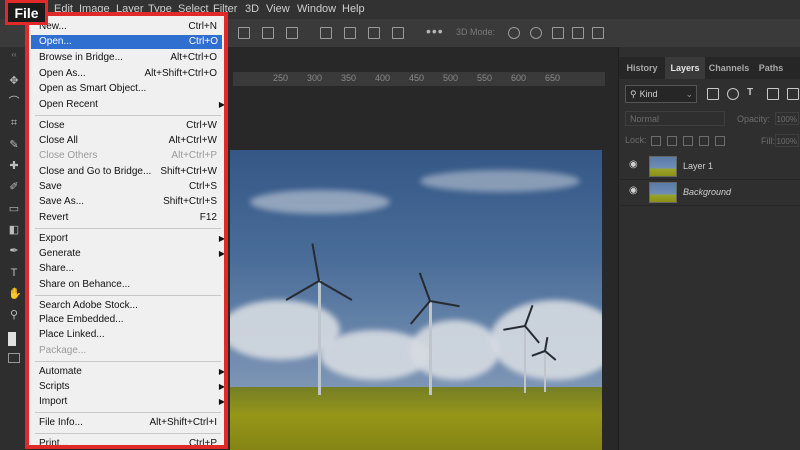 The height and width of the screenshot is (450, 800). What do you see at coordinates (129, 141) in the screenshot?
I see `menu-item-close-all: Close All Alt+Ctrl+W` at bounding box center [129, 141].